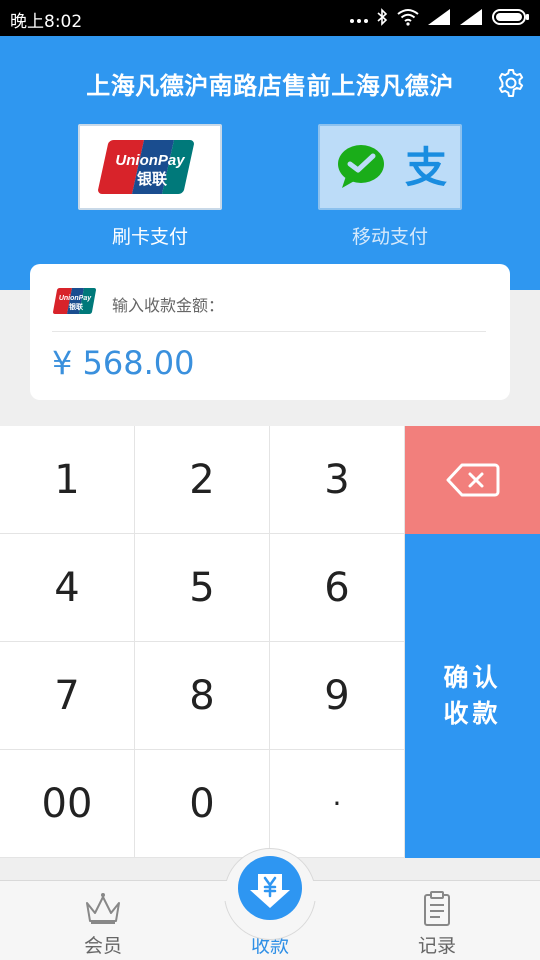 Image resolution: width=540 pixels, height=960 pixels. I want to click on key-00: 00, so click(67, 804).